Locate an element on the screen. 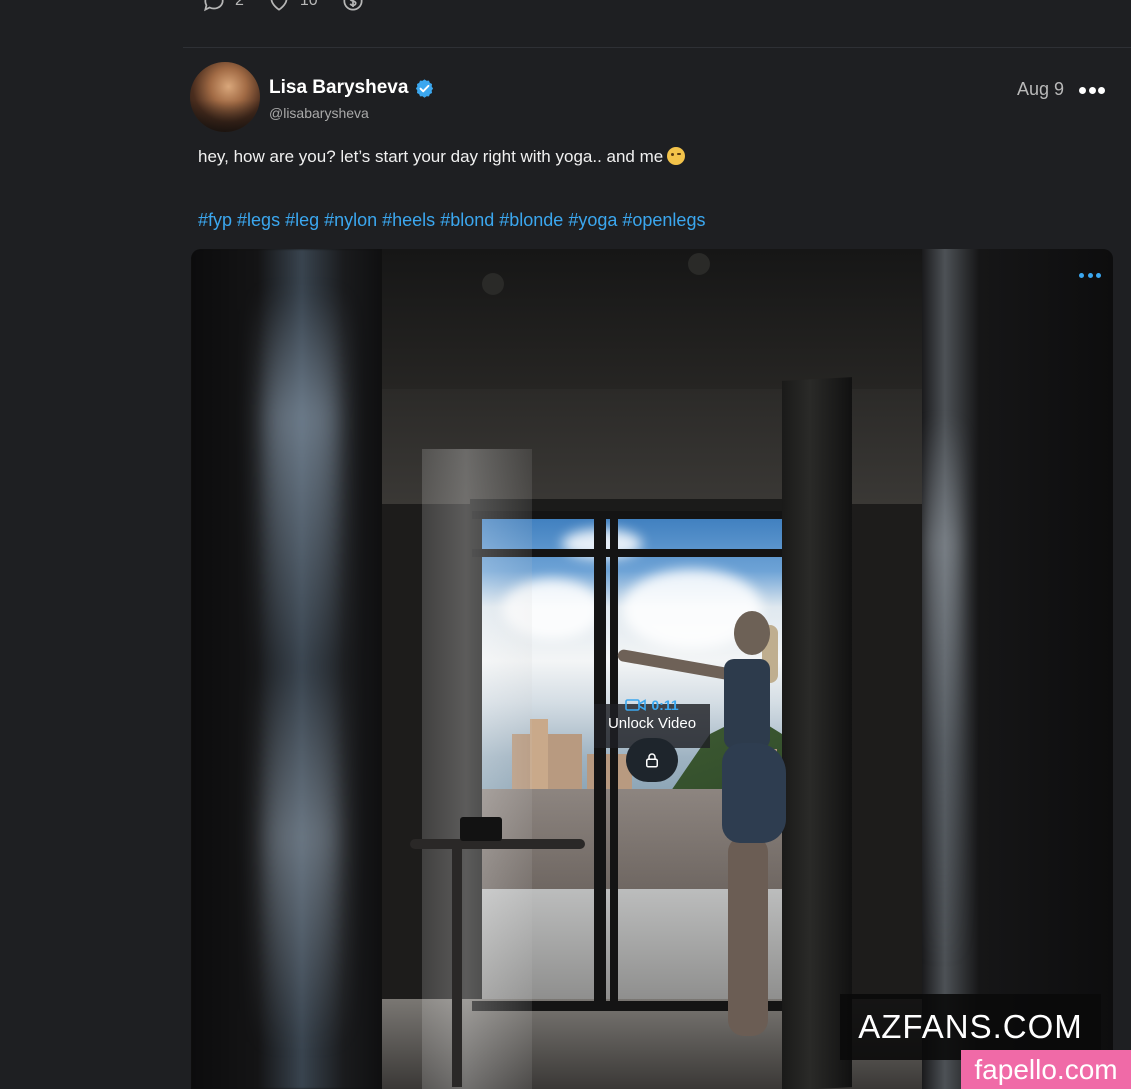 Image resolution: width=1131 pixels, height=1089 pixels. video-duration-row: 0:11 is located at coordinates (652, 705).